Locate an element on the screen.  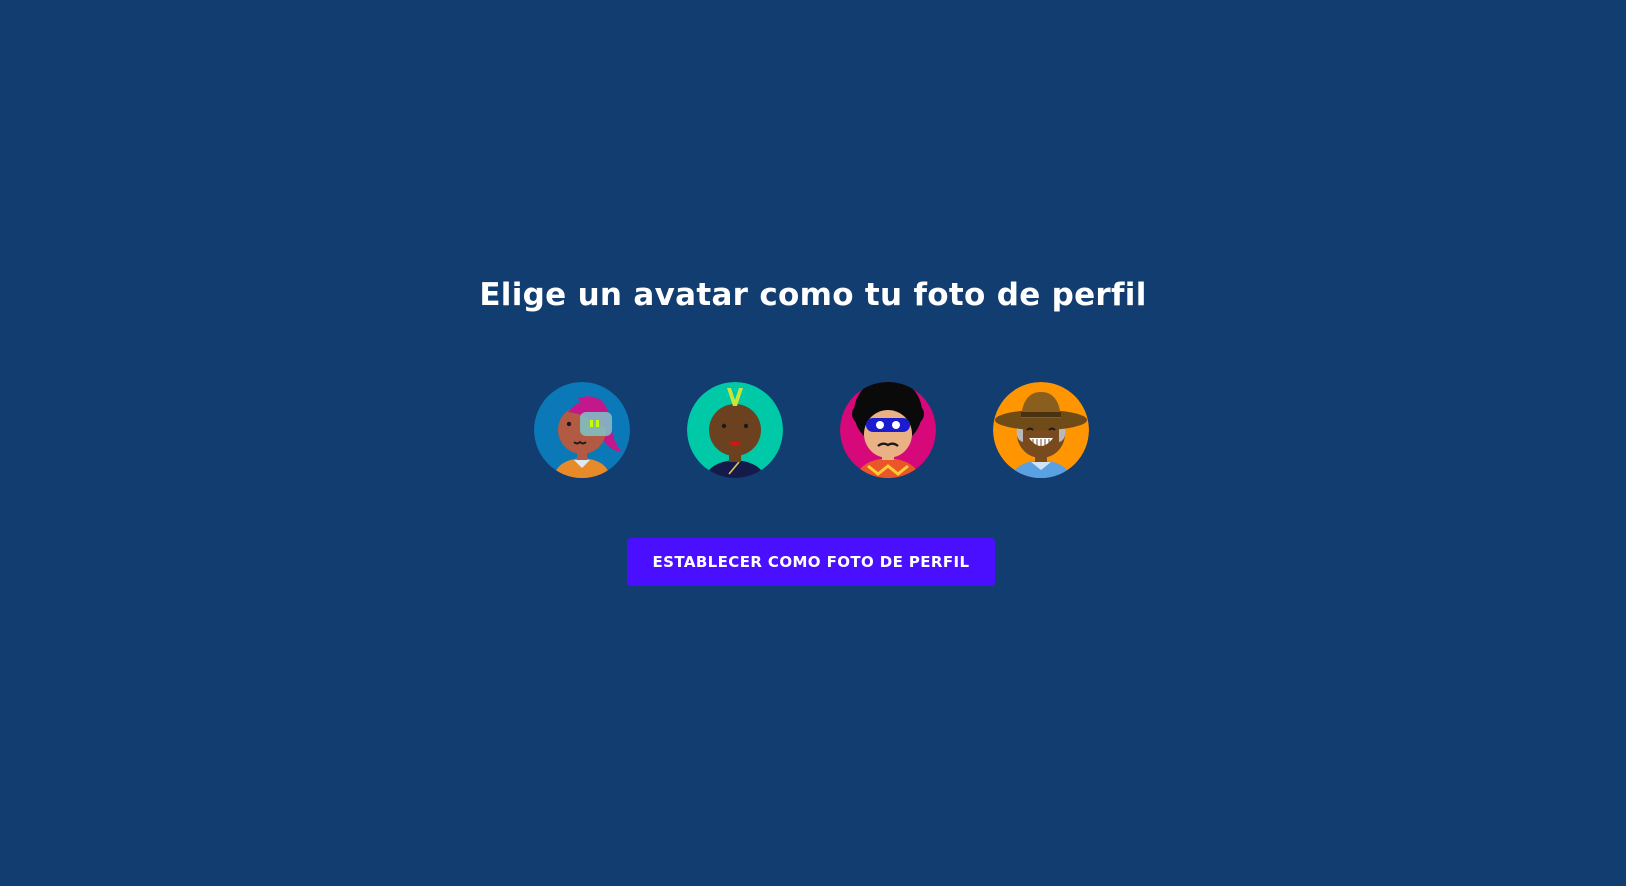
page-title: Elige un avatar como tu foto de perfil is located at coordinates (813, 295).